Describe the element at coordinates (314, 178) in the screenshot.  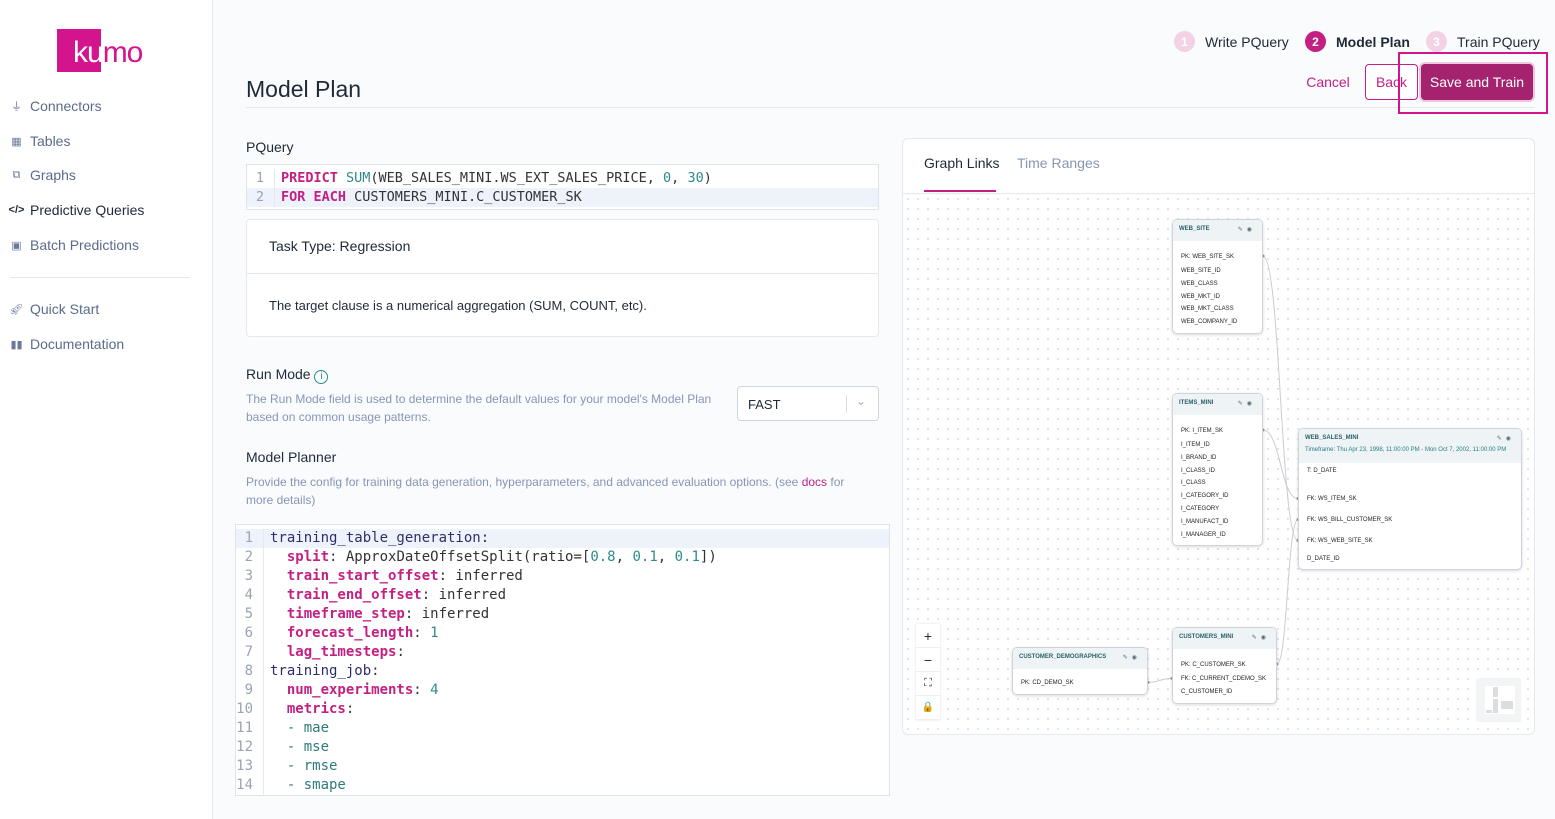
I see `code-token: PREDICT` at that location.